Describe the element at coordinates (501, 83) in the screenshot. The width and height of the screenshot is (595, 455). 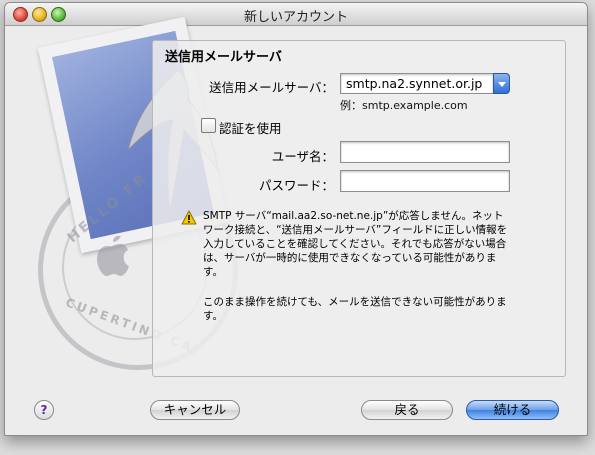
I see `smtp-server-dropdown-button` at that location.